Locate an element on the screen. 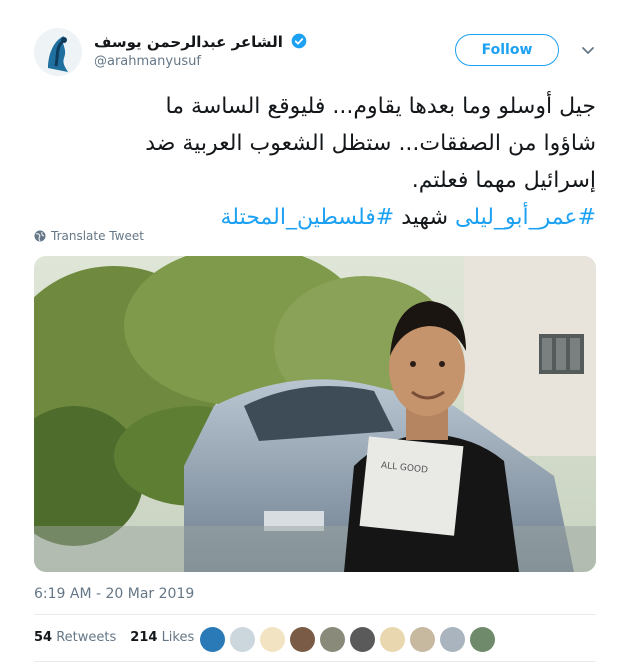 This screenshot has height=665, width=633. chevron-down-icon is located at coordinates (588, 50).